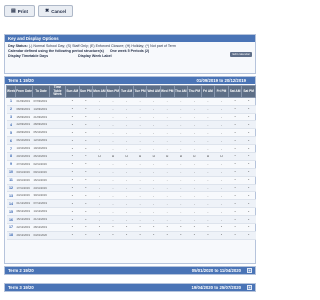  Describe the element at coordinates (241, 54) in the screenshot. I see `edit-calendar-button: Edit calendar` at that location.